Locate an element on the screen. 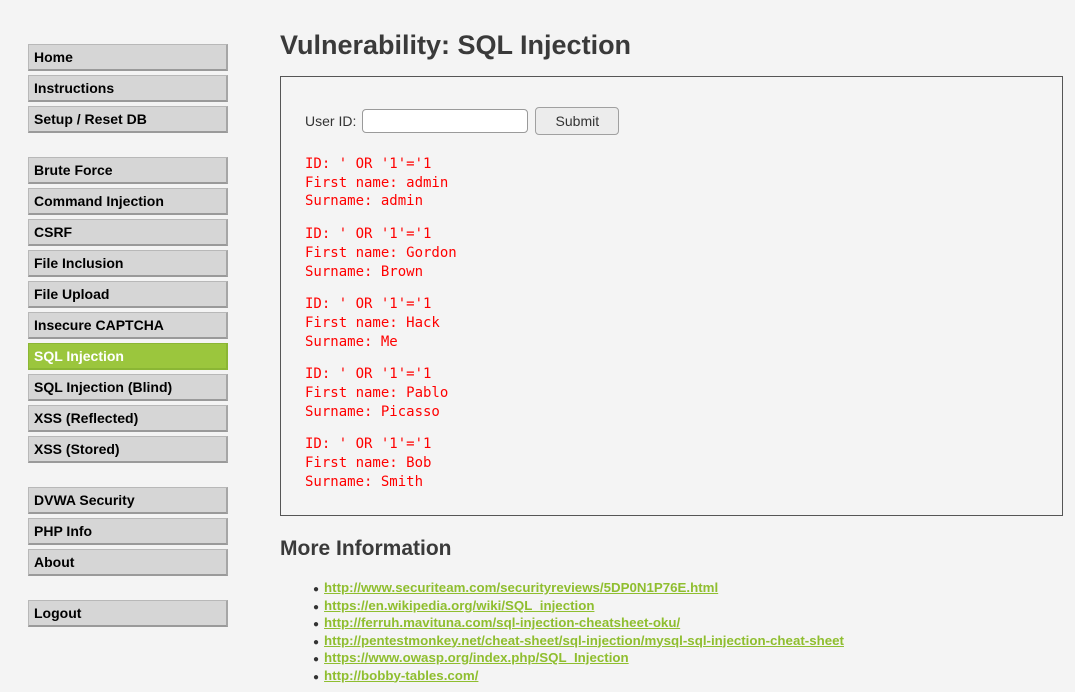 The image size is (1075, 692). result-first-name: First name: Pablo is located at coordinates (377, 393).